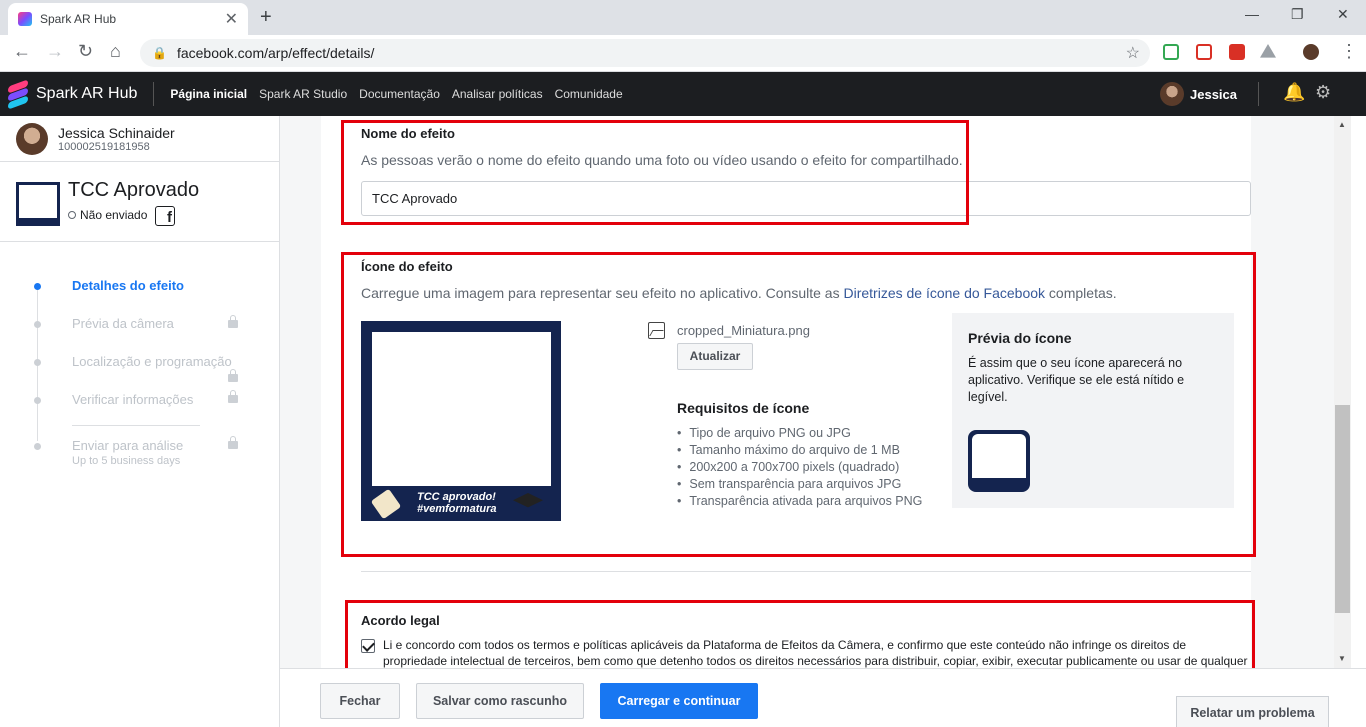 The height and width of the screenshot is (727, 1366). Describe the element at coordinates (1213, 94) in the screenshot. I see `header-user-name: Jessica` at that location.